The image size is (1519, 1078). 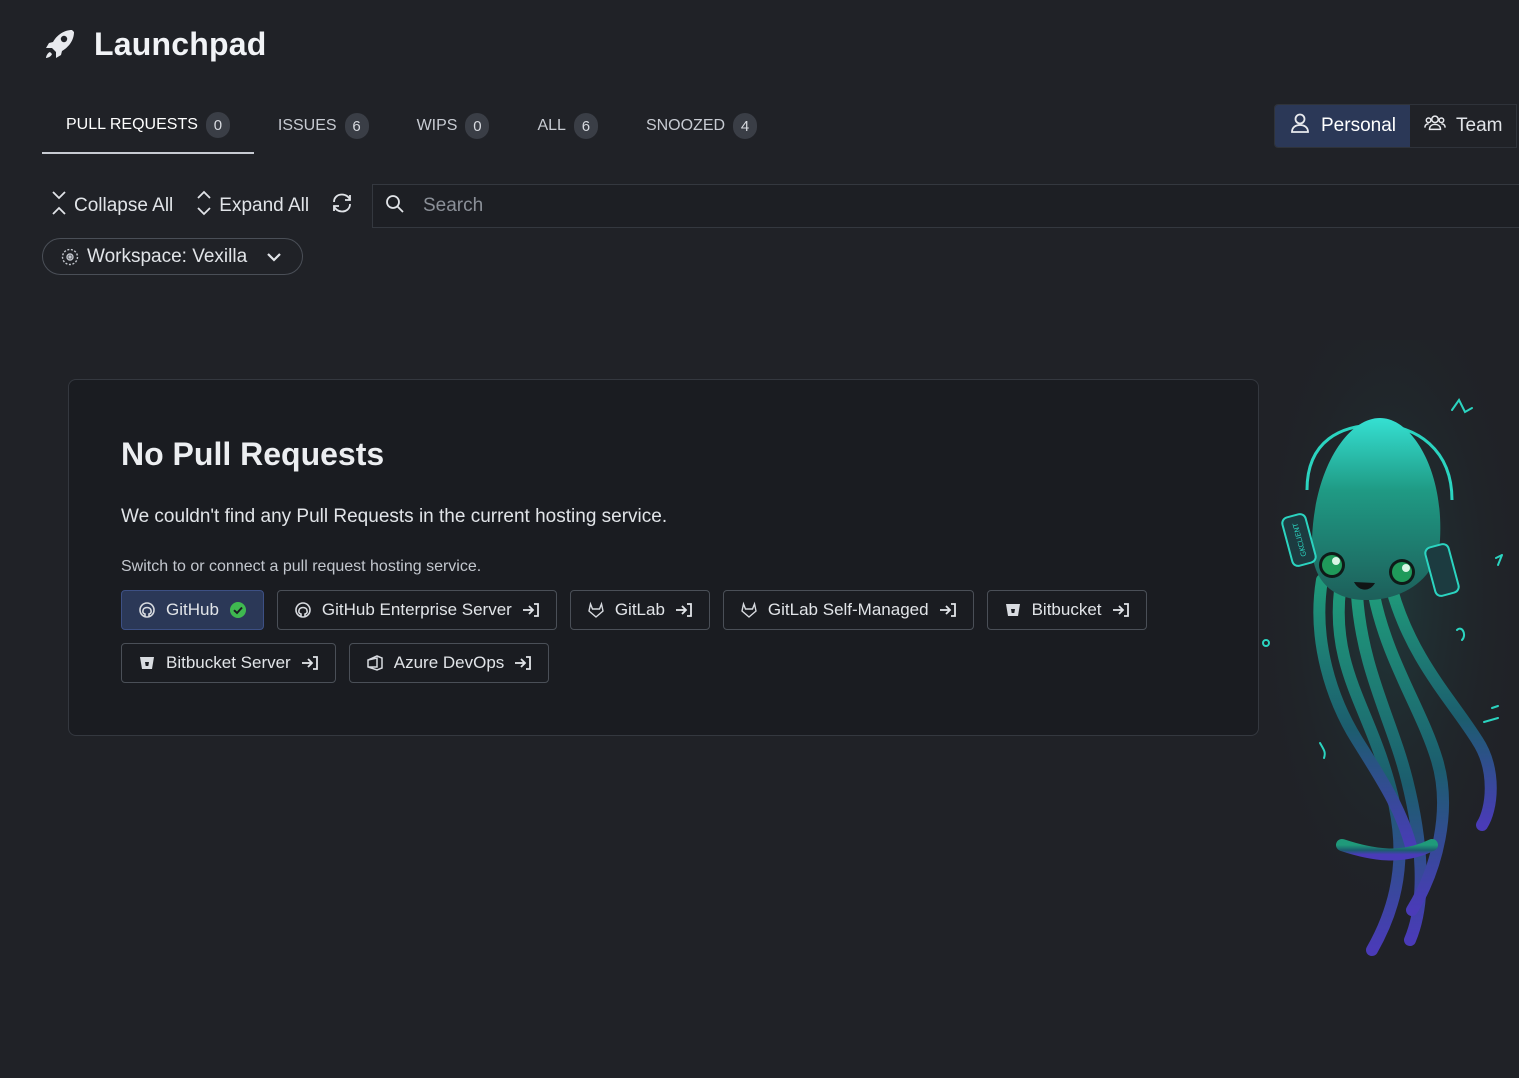 I want to click on personal-button: Personal, so click(x=1342, y=126).